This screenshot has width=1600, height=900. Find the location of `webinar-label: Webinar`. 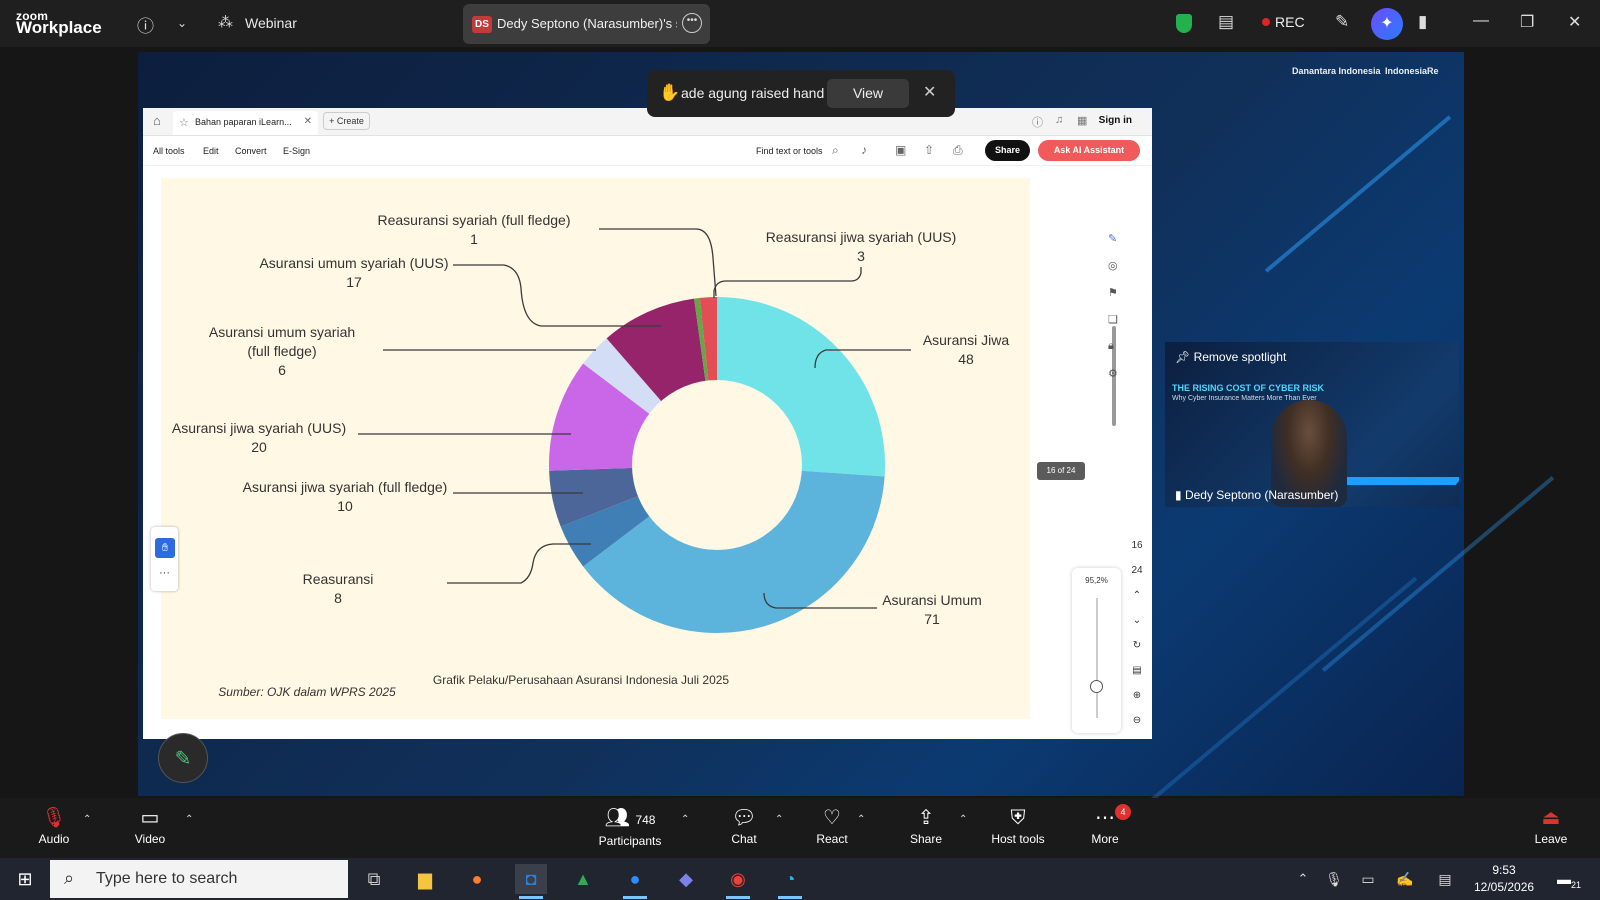

webinar-label: Webinar is located at coordinates (271, 23).